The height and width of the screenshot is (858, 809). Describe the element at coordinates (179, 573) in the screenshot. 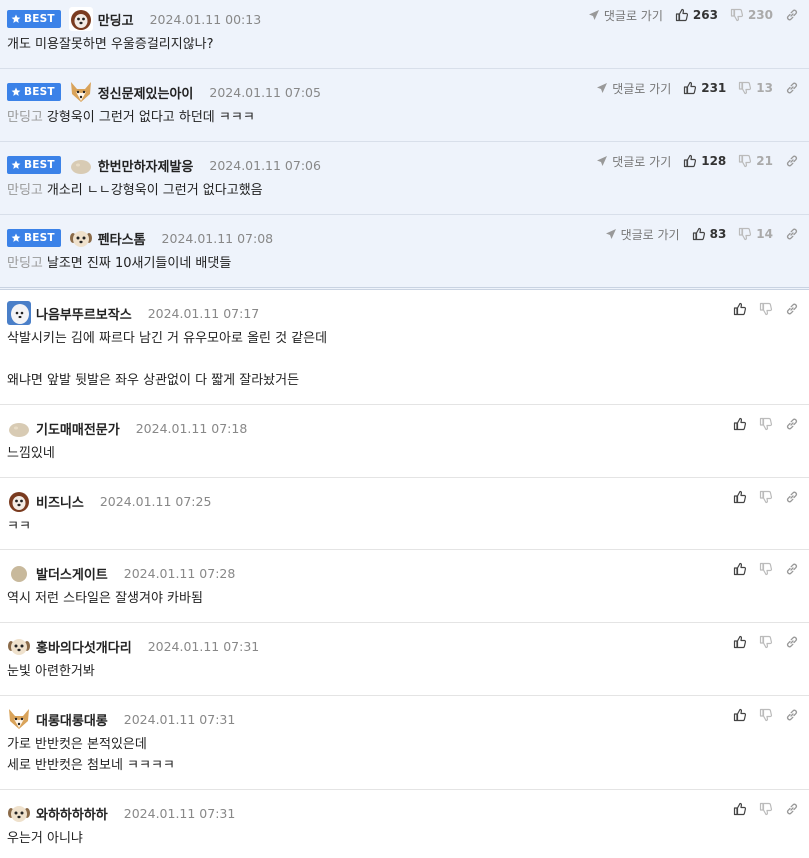

I see `comment-date: 2024.01.11 07:28` at that location.